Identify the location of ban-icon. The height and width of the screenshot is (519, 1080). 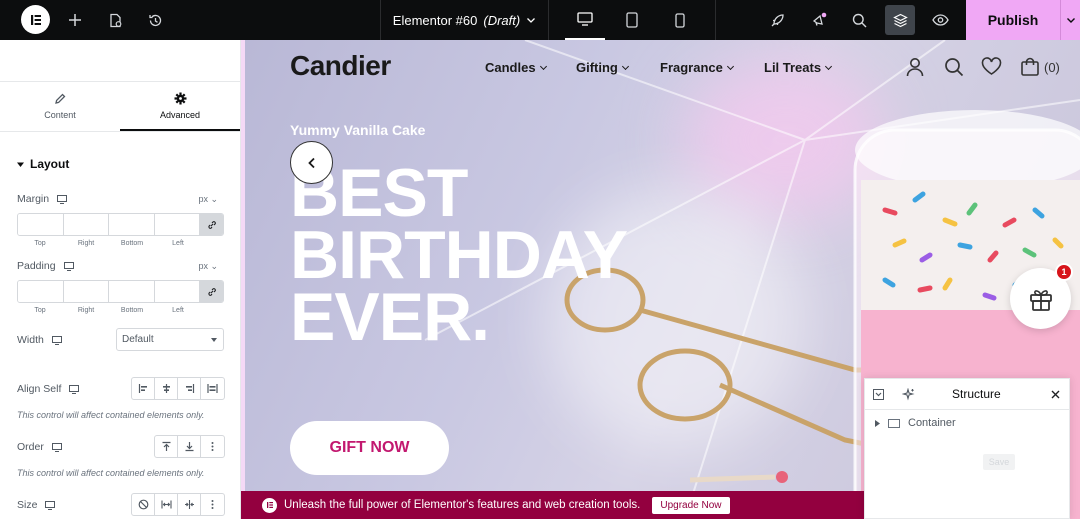
(143, 504).